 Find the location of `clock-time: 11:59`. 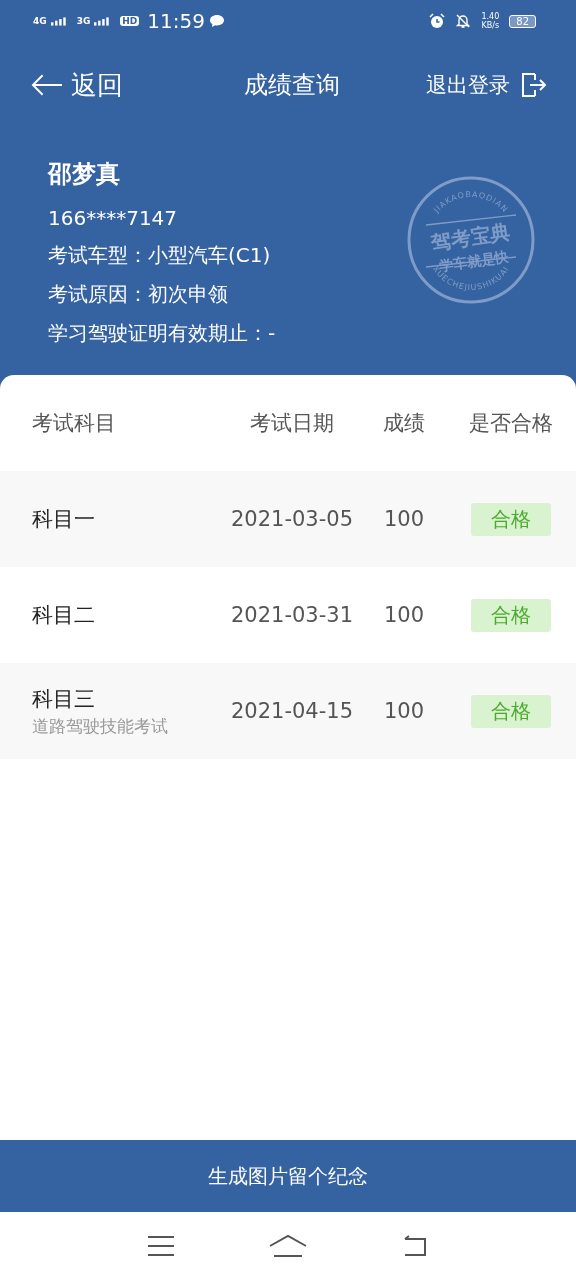

clock-time: 11:59 is located at coordinates (176, 21).